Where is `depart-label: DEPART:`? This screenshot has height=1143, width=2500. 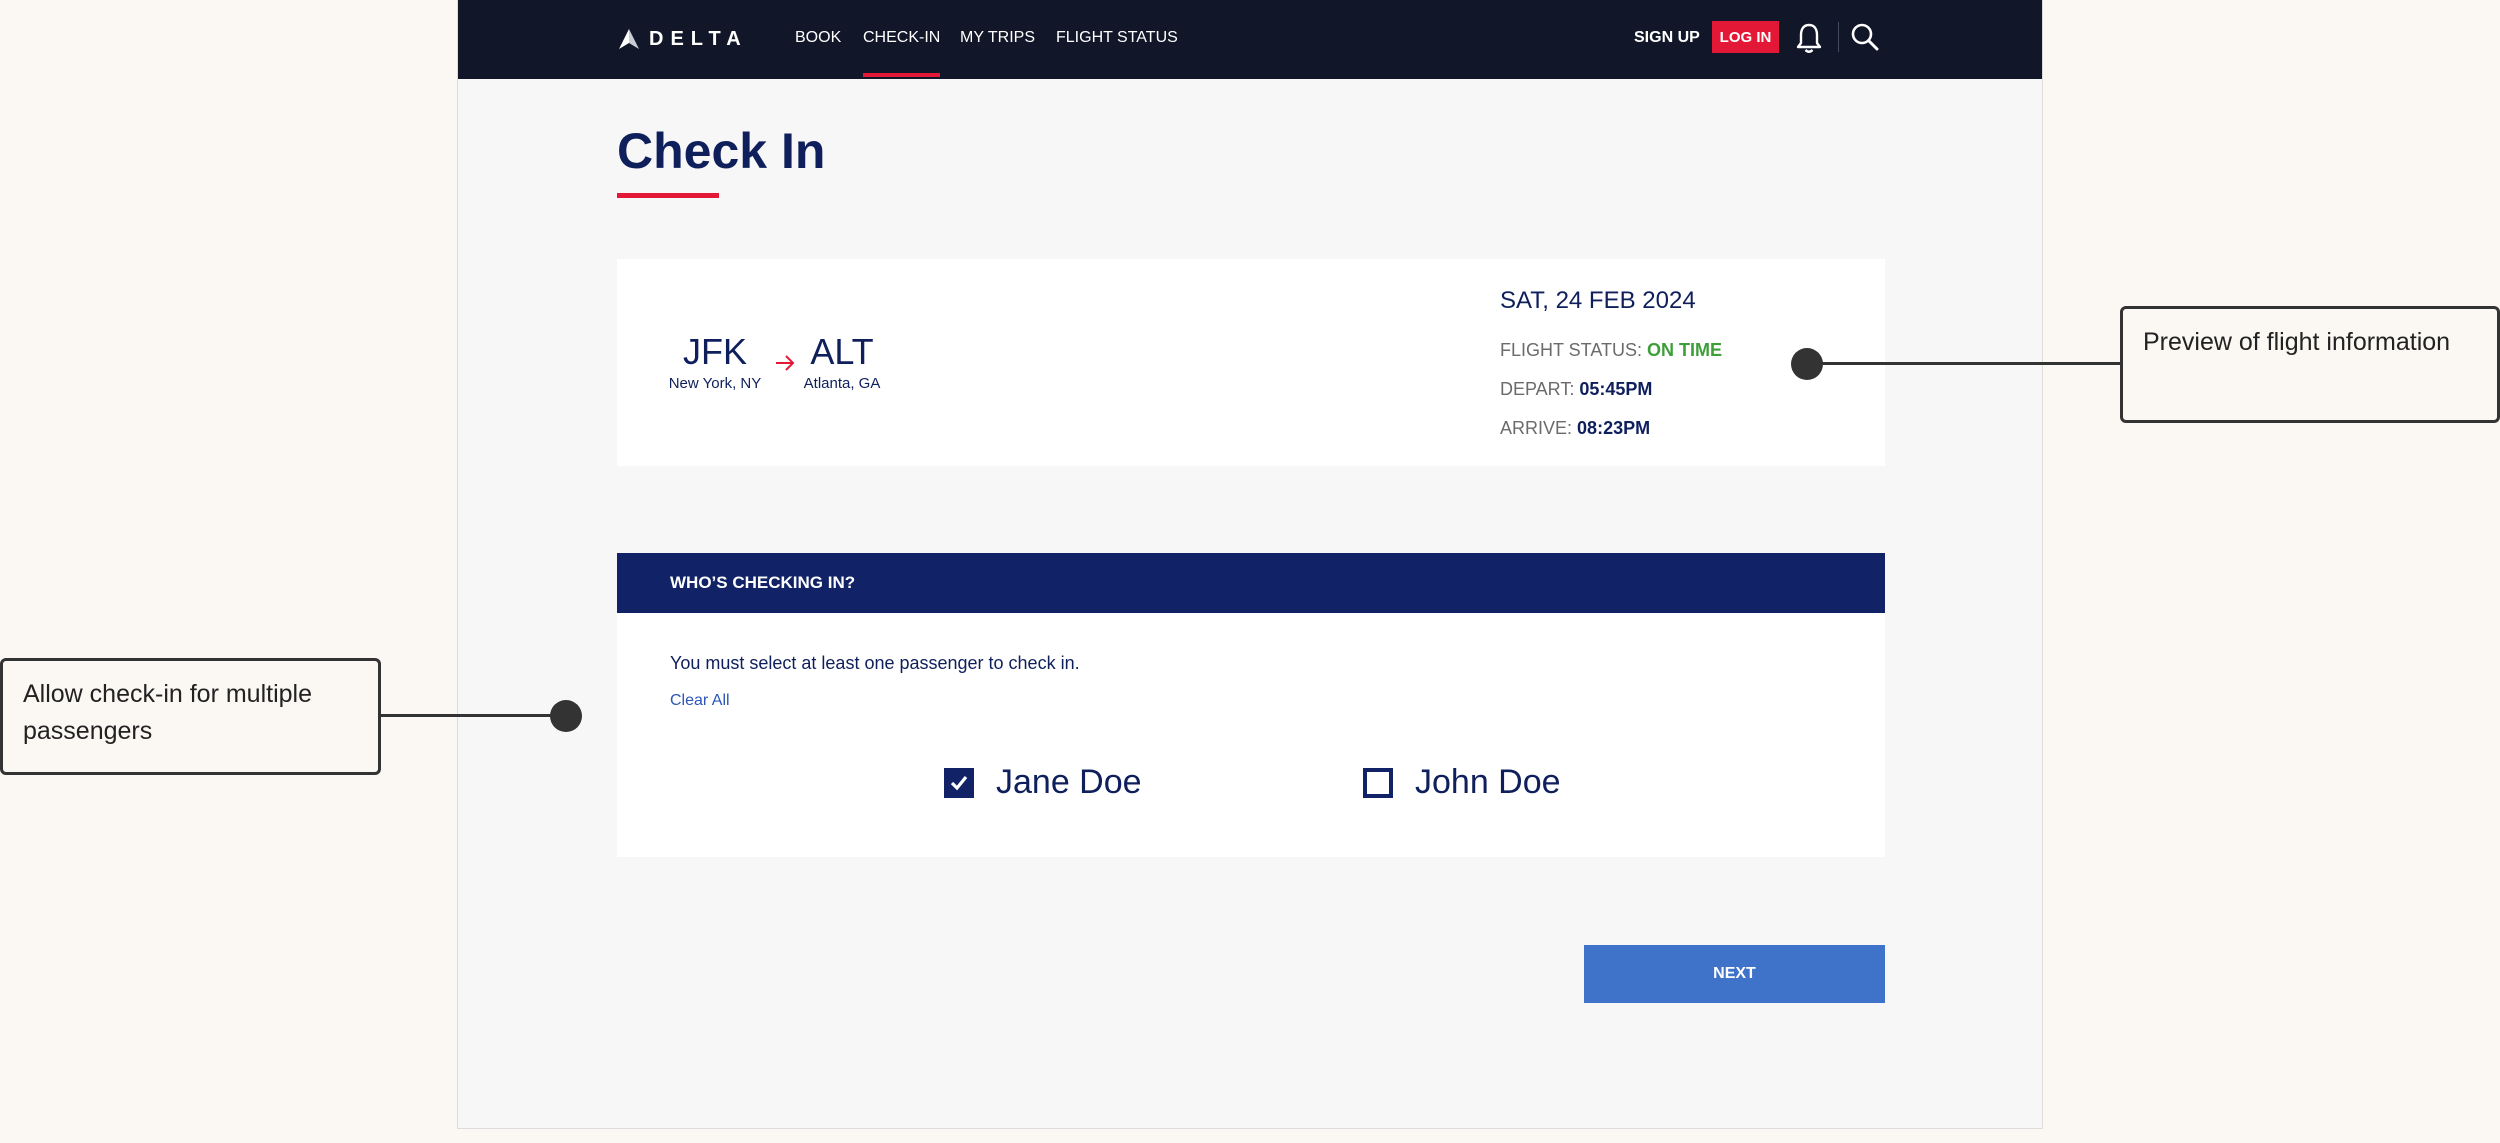 depart-label: DEPART: is located at coordinates (1537, 389).